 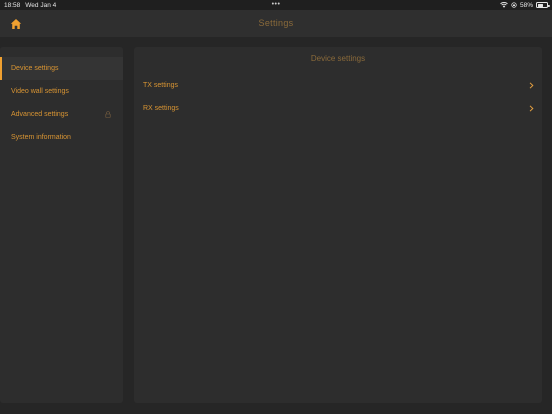 What do you see at coordinates (504, 5) in the screenshot?
I see `wifi-icon` at bounding box center [504, 5].